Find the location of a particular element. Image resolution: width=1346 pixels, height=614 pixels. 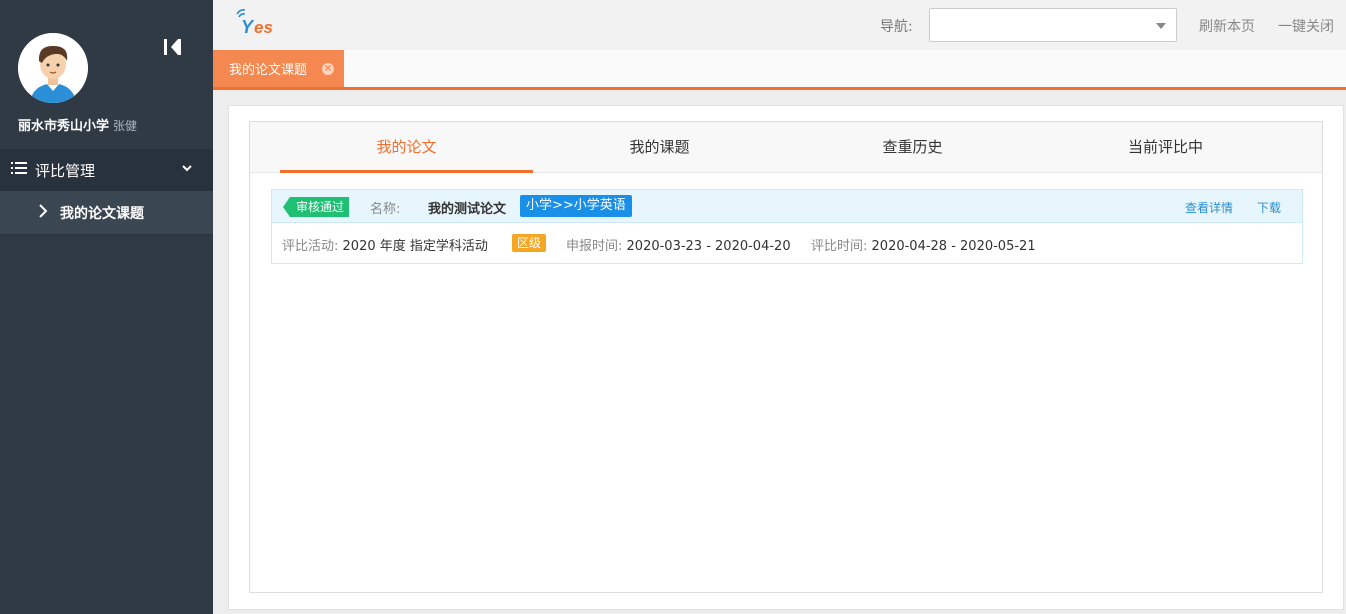

status-badge: 审核通过 is located at coordinates (316, 207).